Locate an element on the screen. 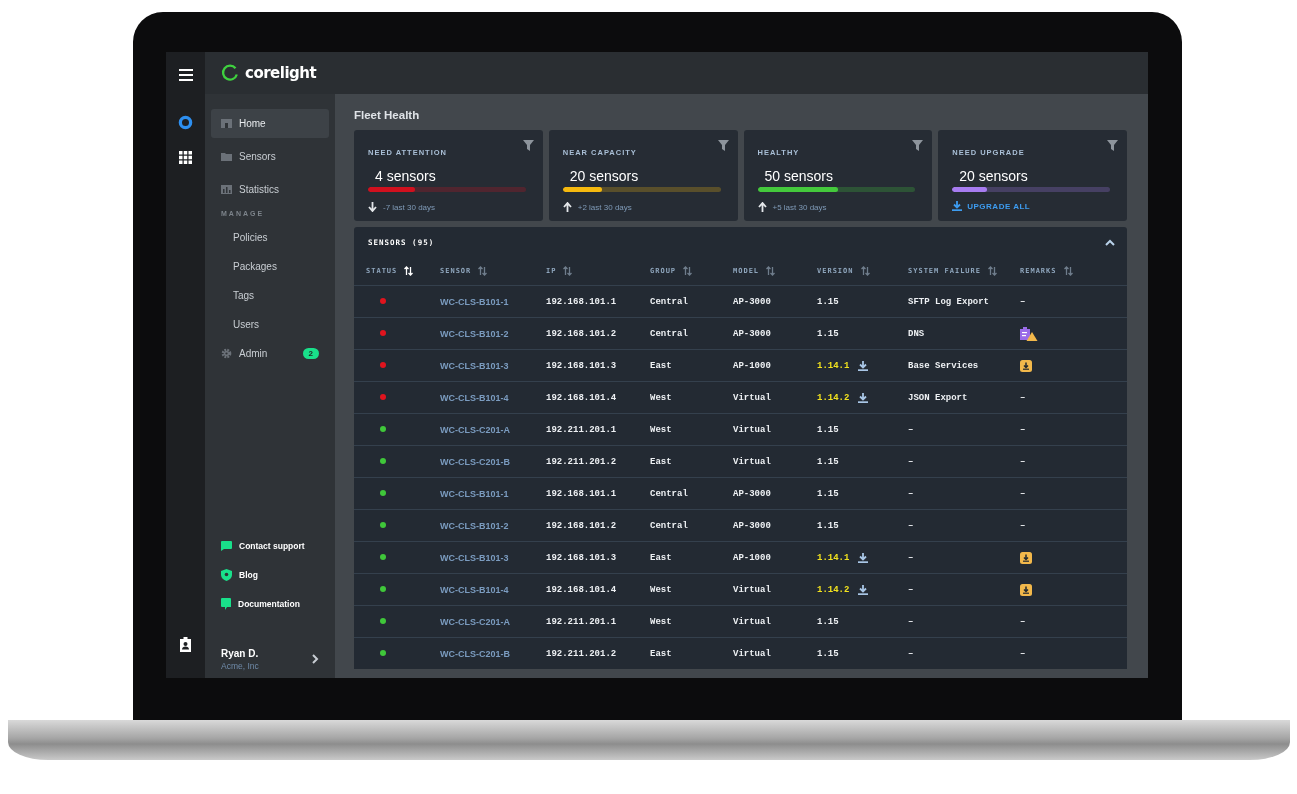 The image size is (1297, 794). sidebar-item: Home is located at coordinates (270, 123).